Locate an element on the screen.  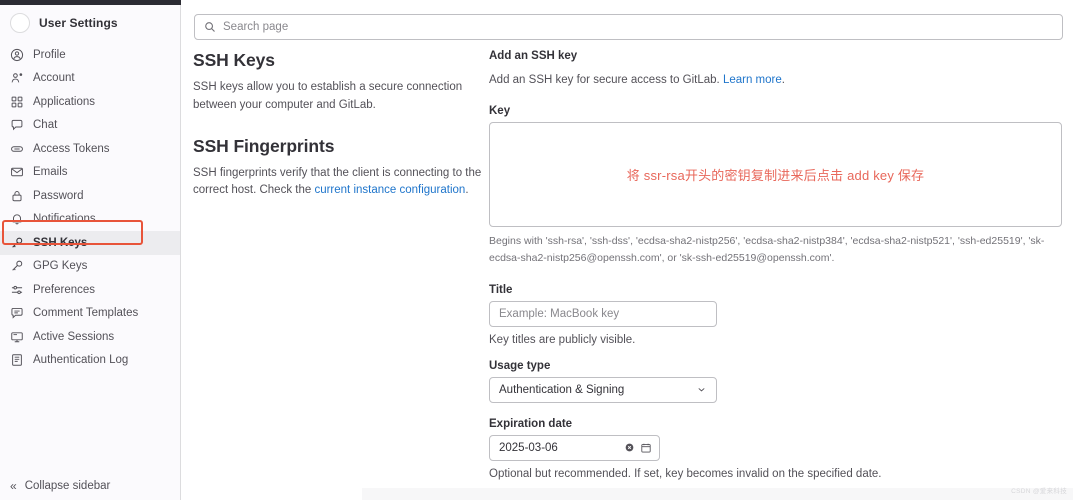
search-page-input: Search page is located at coordinates (628, 27).